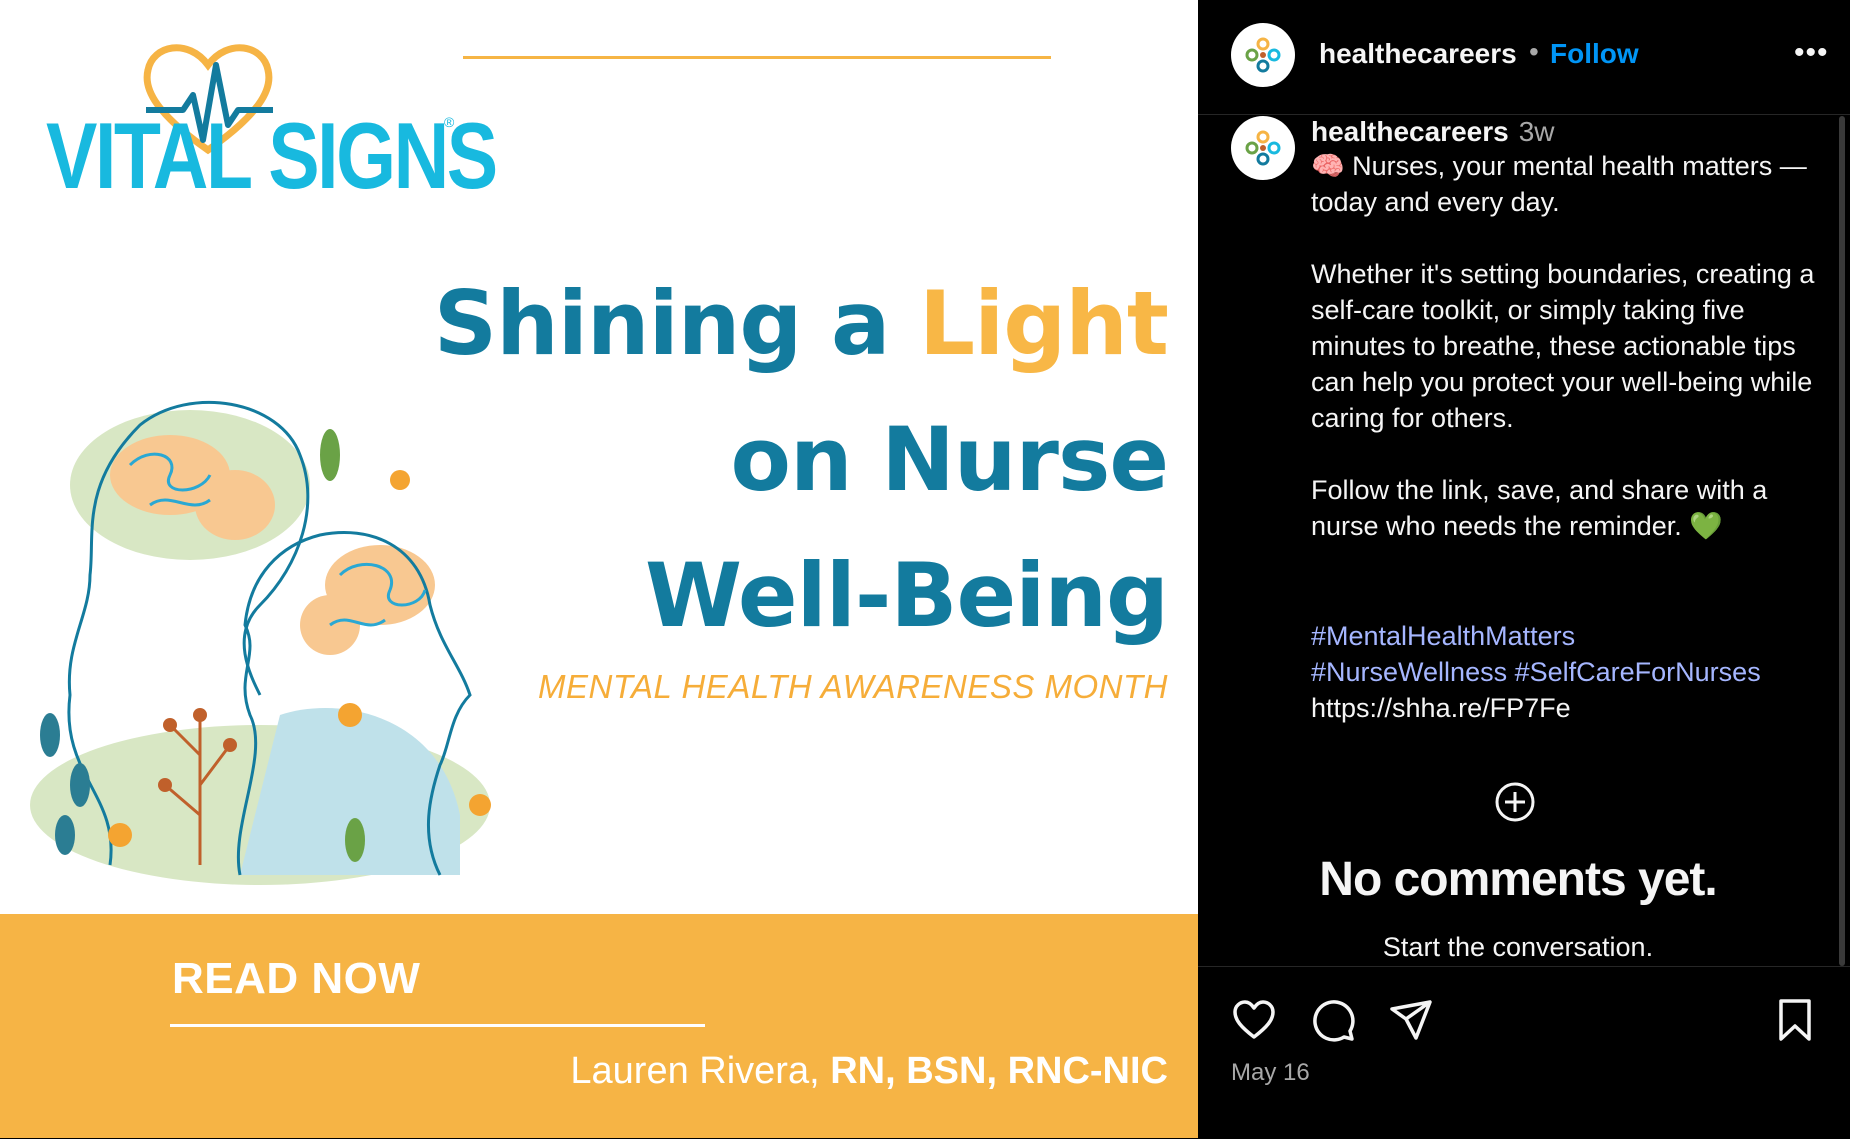 This screenshot has width=1850, height=1139. I want to click on comment-icon, so click(1333, 1020).